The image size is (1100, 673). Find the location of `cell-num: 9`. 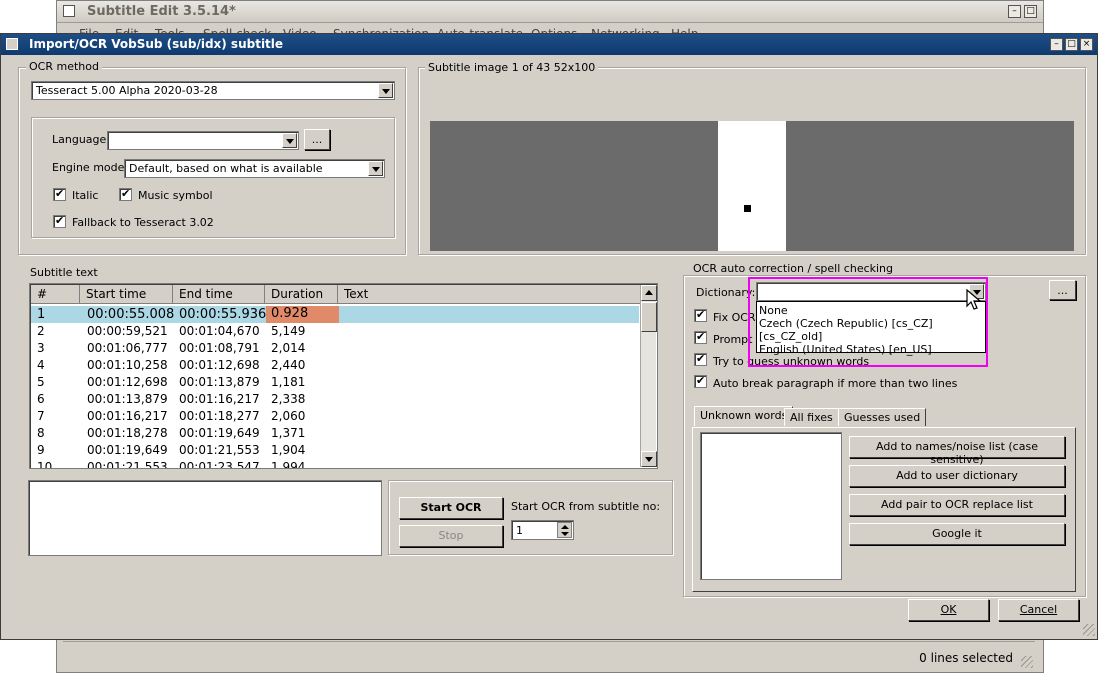

cell-num: 9 is located at coordinates (41, 450).